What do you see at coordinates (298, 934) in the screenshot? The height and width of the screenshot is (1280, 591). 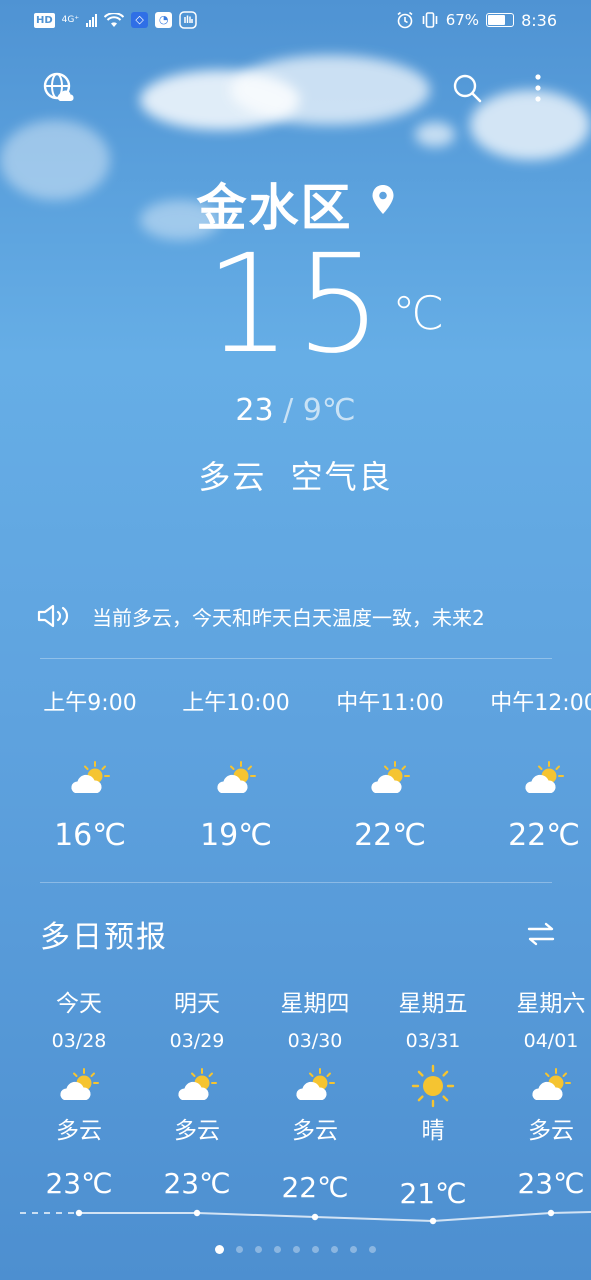 I see `forecast-header: 多日预报` at bounding box center [298, 934].